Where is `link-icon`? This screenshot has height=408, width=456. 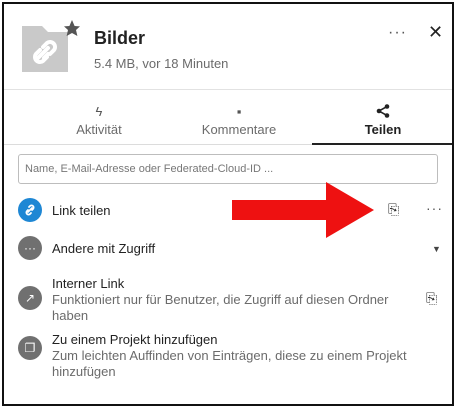
link-icon is located at coordinates (30, 210).